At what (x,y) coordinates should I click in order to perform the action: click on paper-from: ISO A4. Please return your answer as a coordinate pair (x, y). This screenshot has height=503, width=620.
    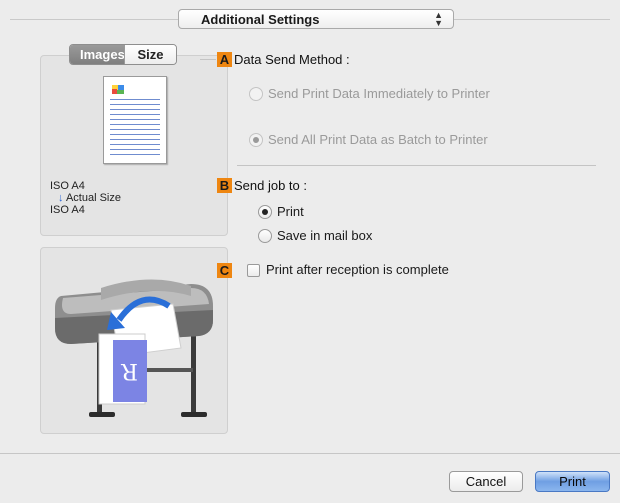
    Looking at the image, I should click on (67, 186).